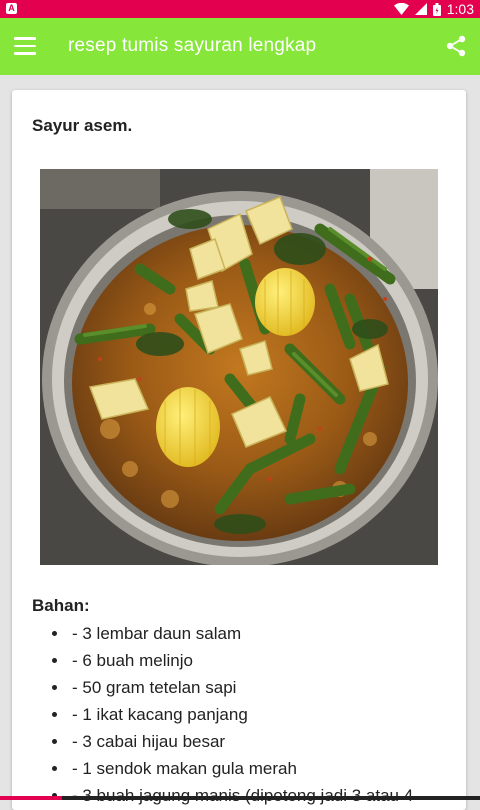 The height and width of the screenshot is (810, 480). What do you see at coordinates (240, 9) in the screenshot?
I see `status-bar: A 1:03` at bounding box center [240, 9].